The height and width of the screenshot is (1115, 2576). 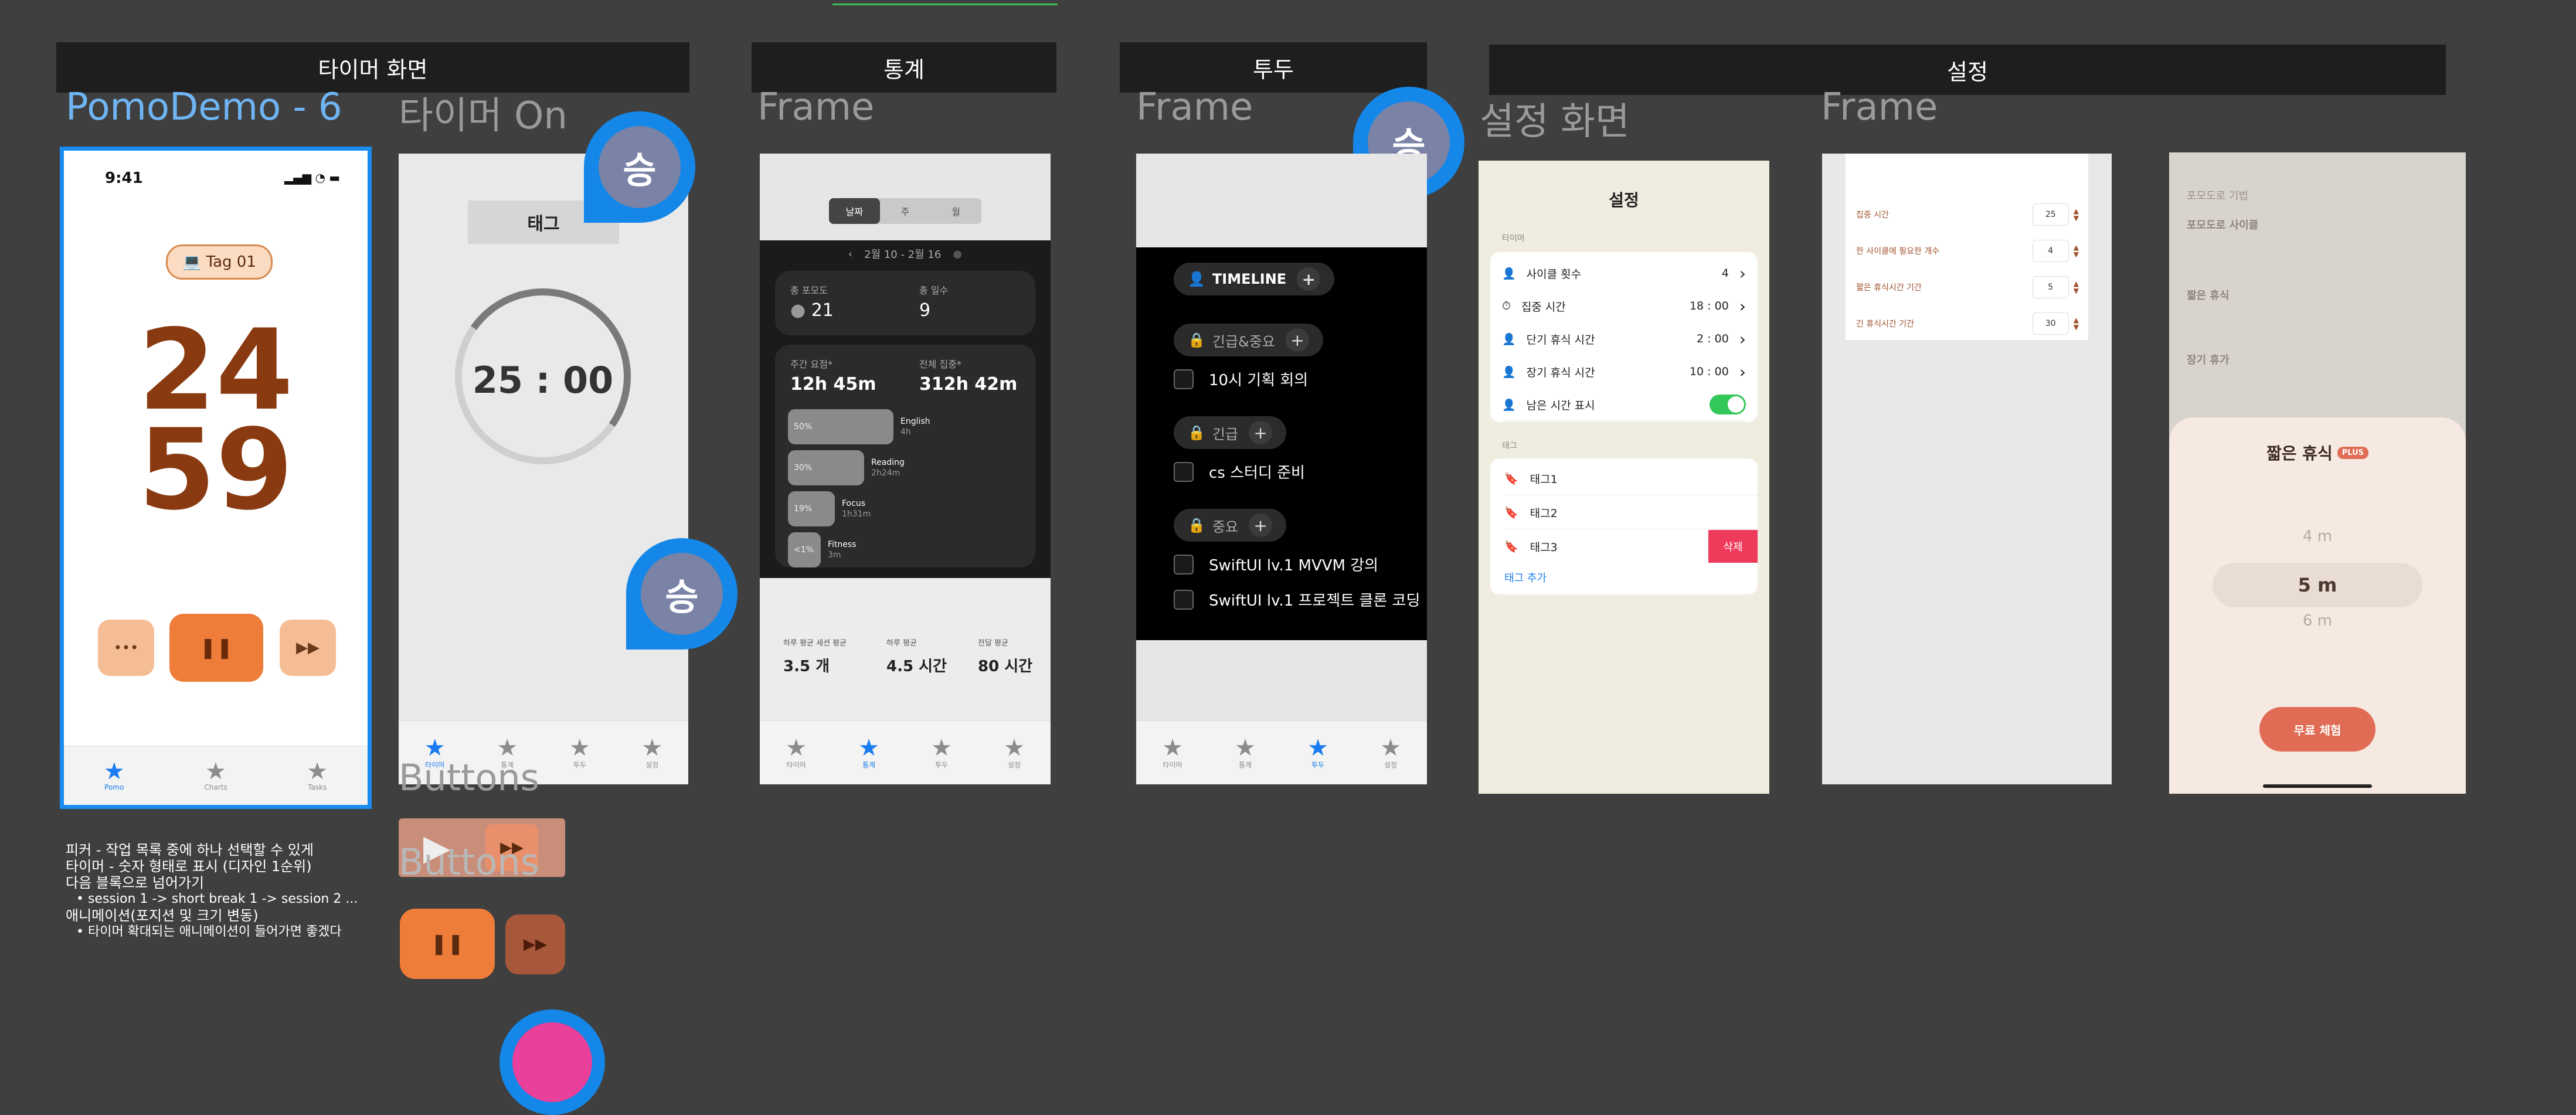 What do you see at coordinates (1196, 432) in the screenshot?
I see `lock-icon: 🔒` at bounding box center [1196, 432].